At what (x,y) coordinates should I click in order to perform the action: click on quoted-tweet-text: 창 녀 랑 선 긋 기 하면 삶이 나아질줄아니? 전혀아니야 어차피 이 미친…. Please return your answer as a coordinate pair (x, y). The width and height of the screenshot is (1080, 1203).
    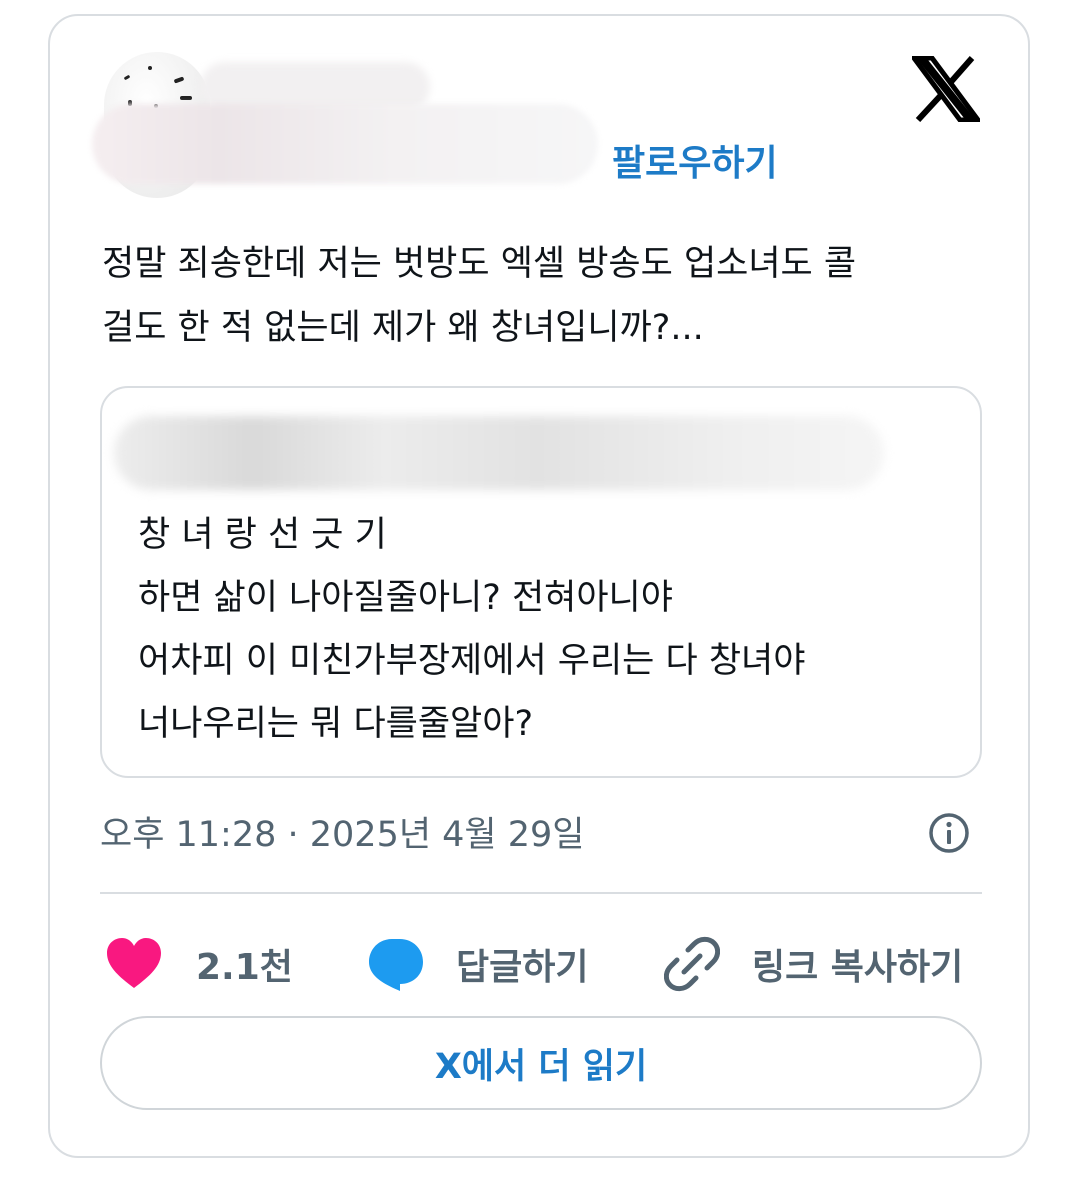
    Looking at the image, I should click on (472, 629).